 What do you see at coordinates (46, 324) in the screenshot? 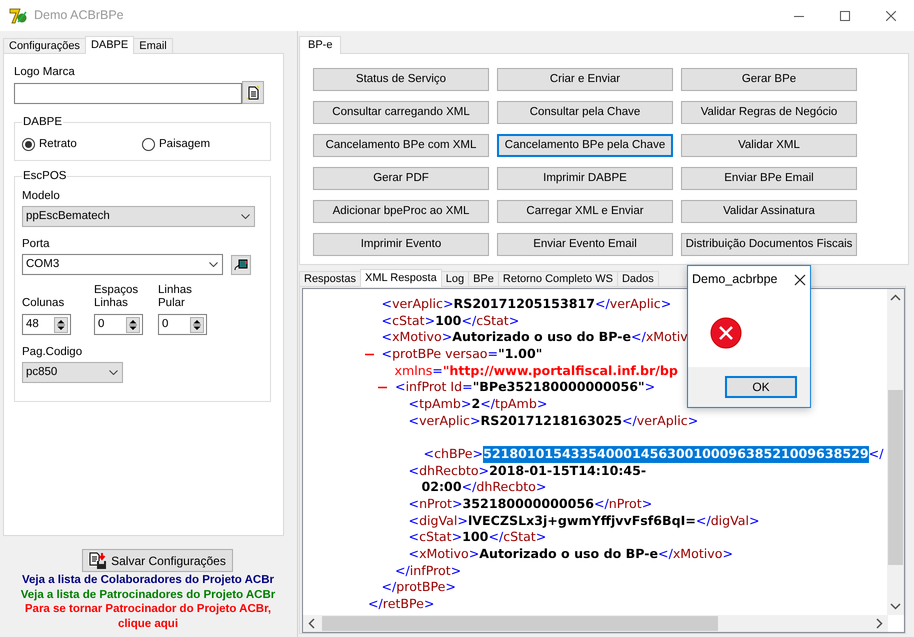
I see `number-field: 48` at bounding box center [46, 324].